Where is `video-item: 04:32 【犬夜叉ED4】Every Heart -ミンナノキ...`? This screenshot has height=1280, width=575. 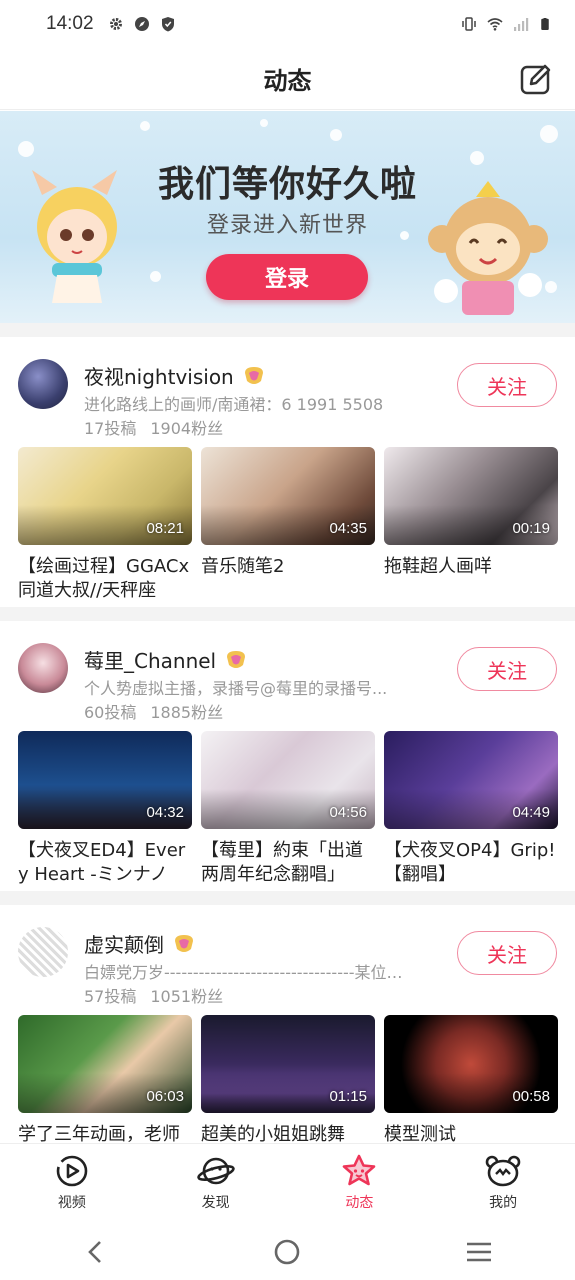
video-item: 04:32 【犬夜叉ED4】Every Heart -ミンナノキ... is located at coordinates (105, 809).